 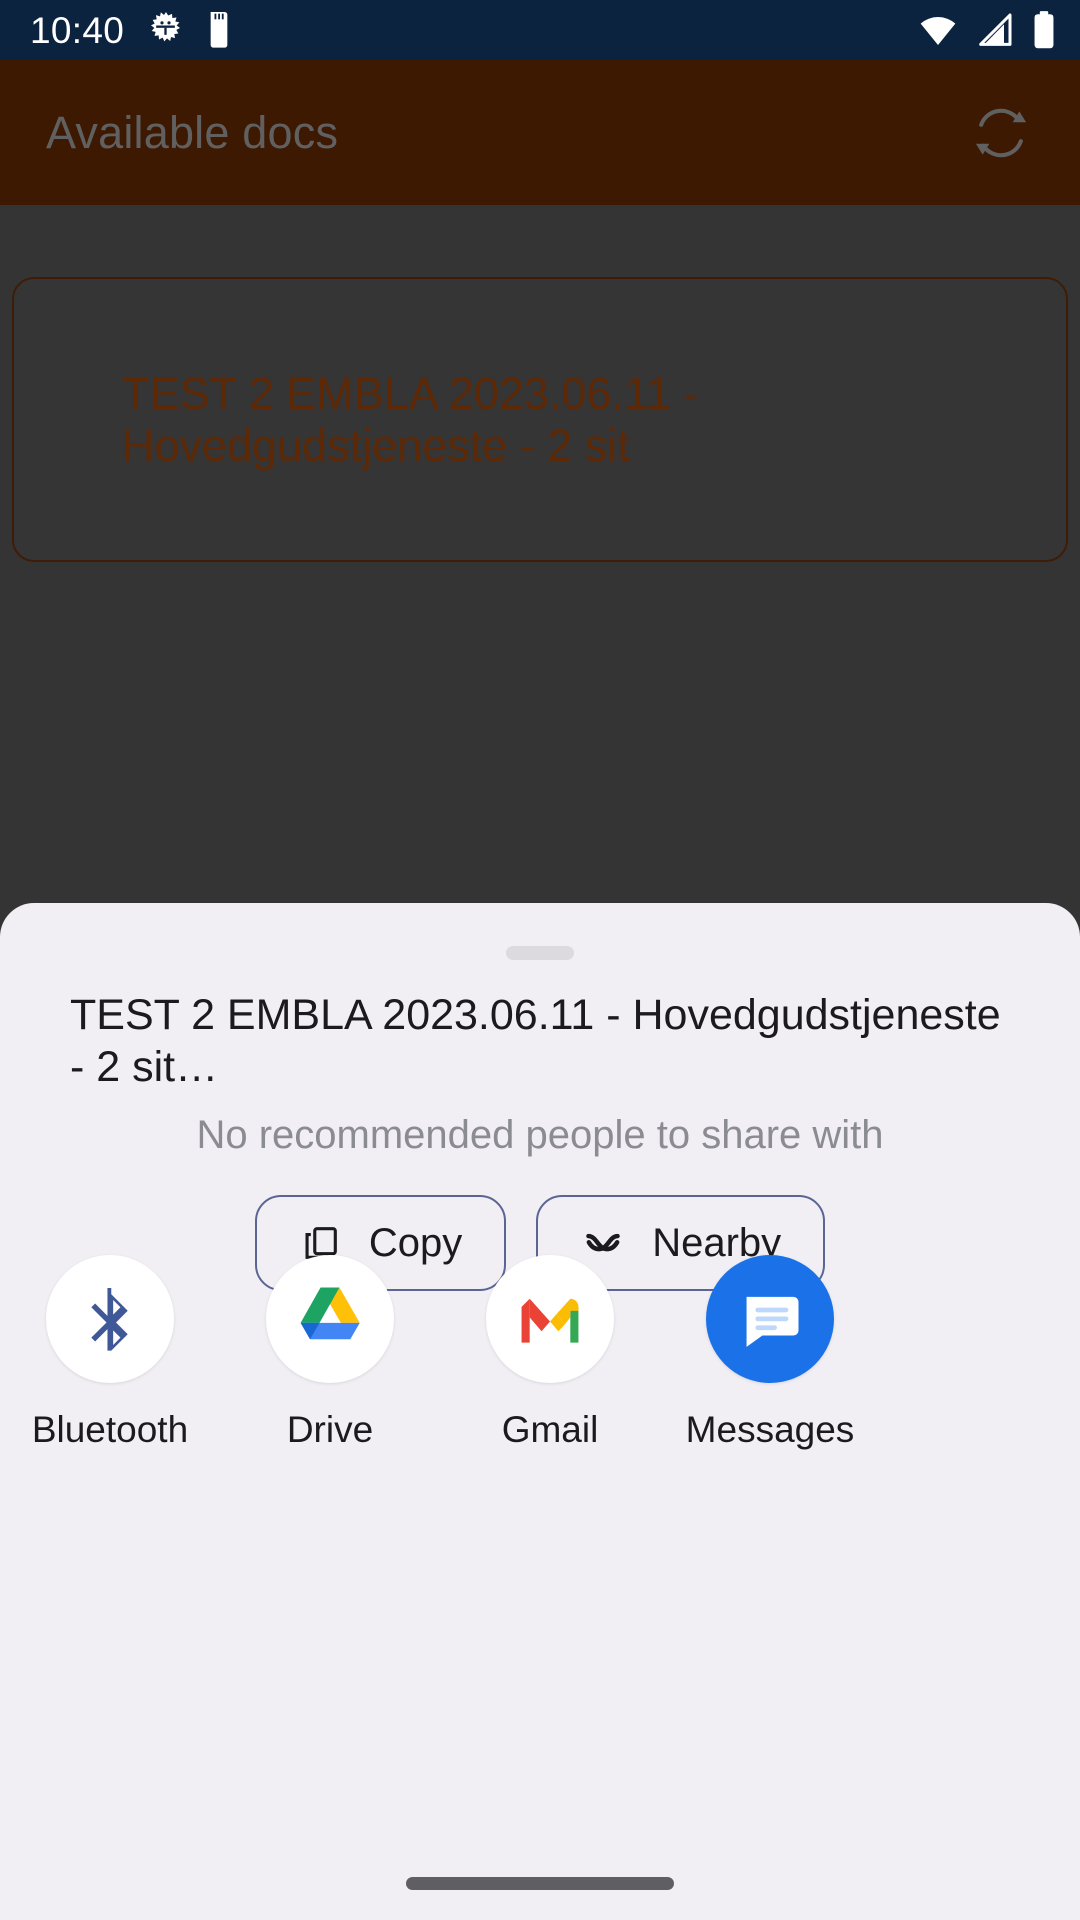 What do you see at coordinates (938, 31) in the screenshot?
I see `wifi-icon` at bounding box center [938, 31].